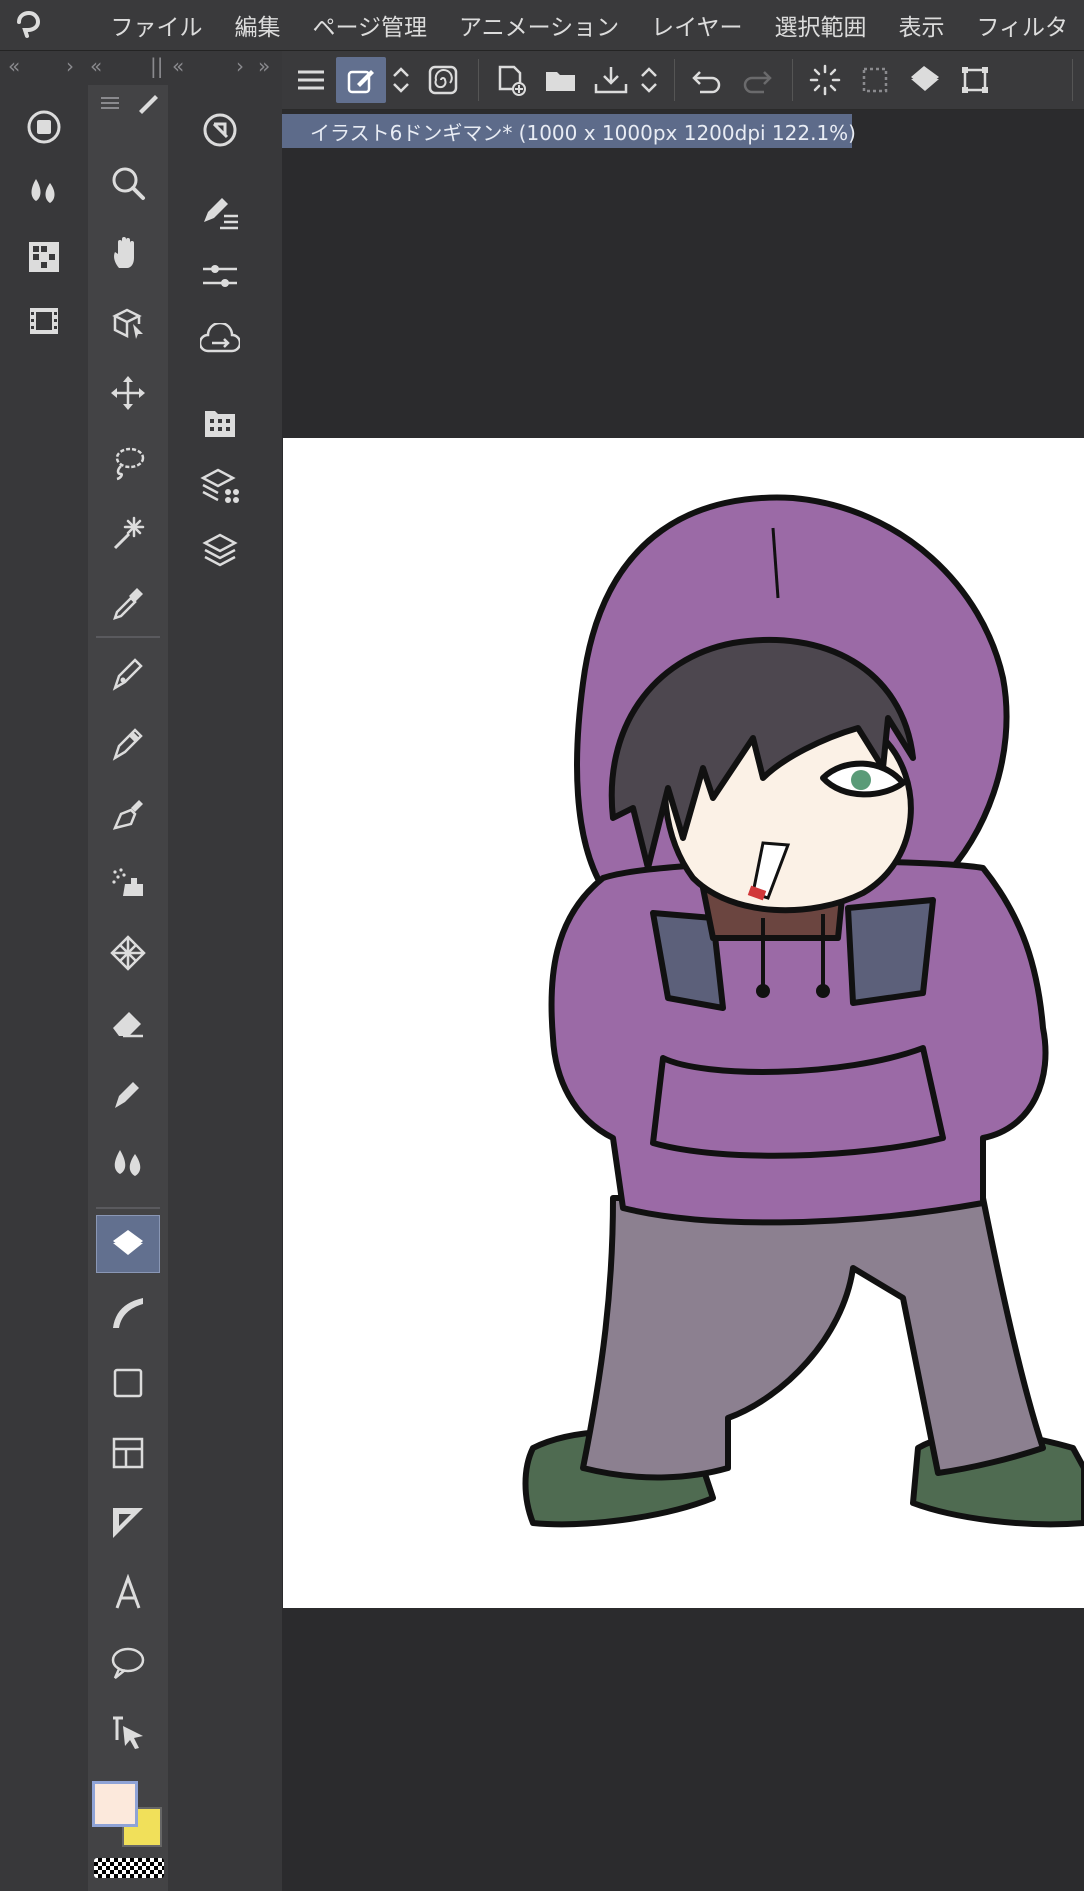  Describe the element at coordinates (220, 276) in the screenshot. I see `tool-detail-icon` at that location.